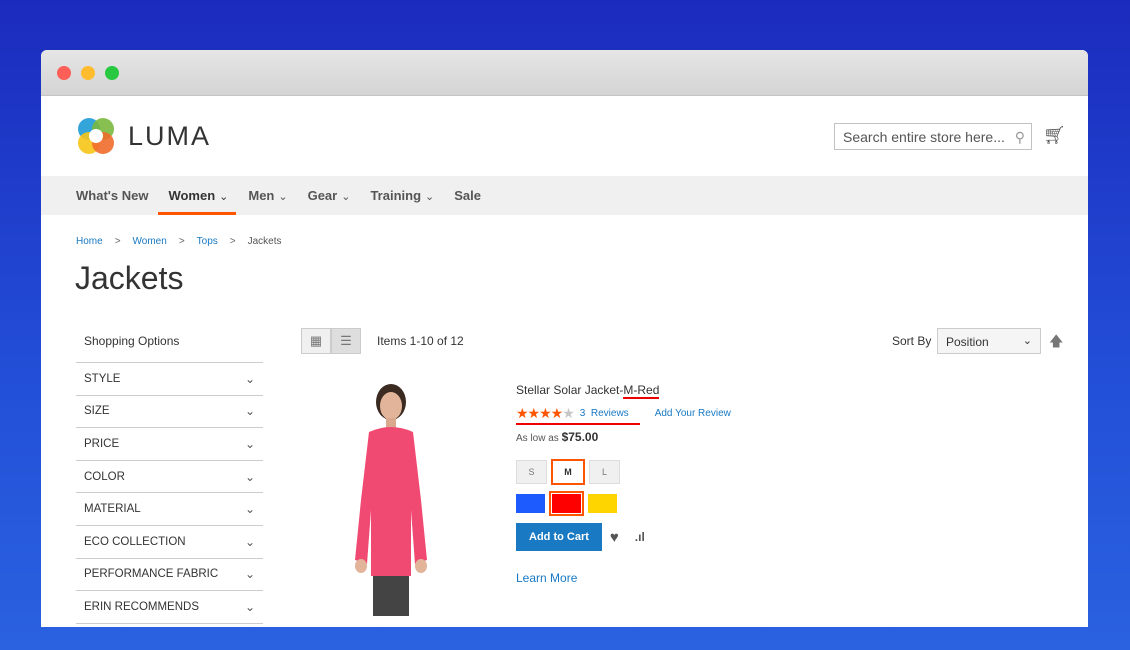 Image resolution: width=1130 pixels, height=650 pixels. Describe the element at coordinates (640, 537) in the screenshot. I see `compare-icon: .ıl` at that location.